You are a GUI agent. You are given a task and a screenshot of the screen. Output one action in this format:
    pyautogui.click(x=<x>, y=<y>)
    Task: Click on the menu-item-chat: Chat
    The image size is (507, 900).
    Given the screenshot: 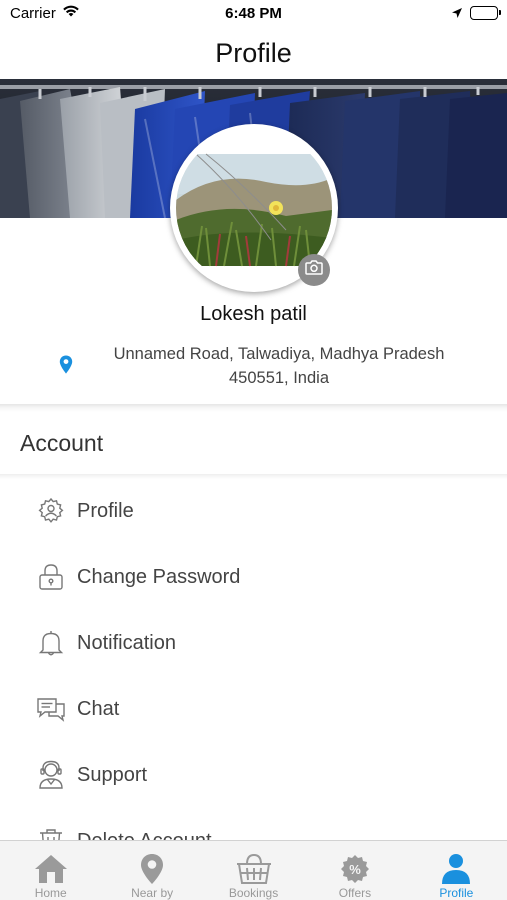 What is the action you would take?
    pyautogui.click(x=253, y=709)
    